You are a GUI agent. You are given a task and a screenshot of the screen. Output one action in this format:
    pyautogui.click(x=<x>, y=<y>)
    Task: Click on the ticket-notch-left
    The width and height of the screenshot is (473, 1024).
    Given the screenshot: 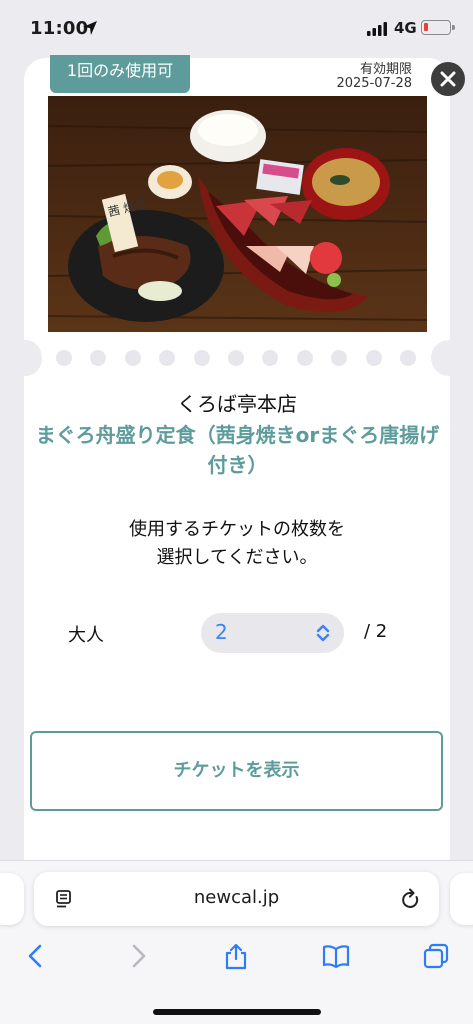 What is the action you would take?
    pyautogui.click(x=26, y=358)
    